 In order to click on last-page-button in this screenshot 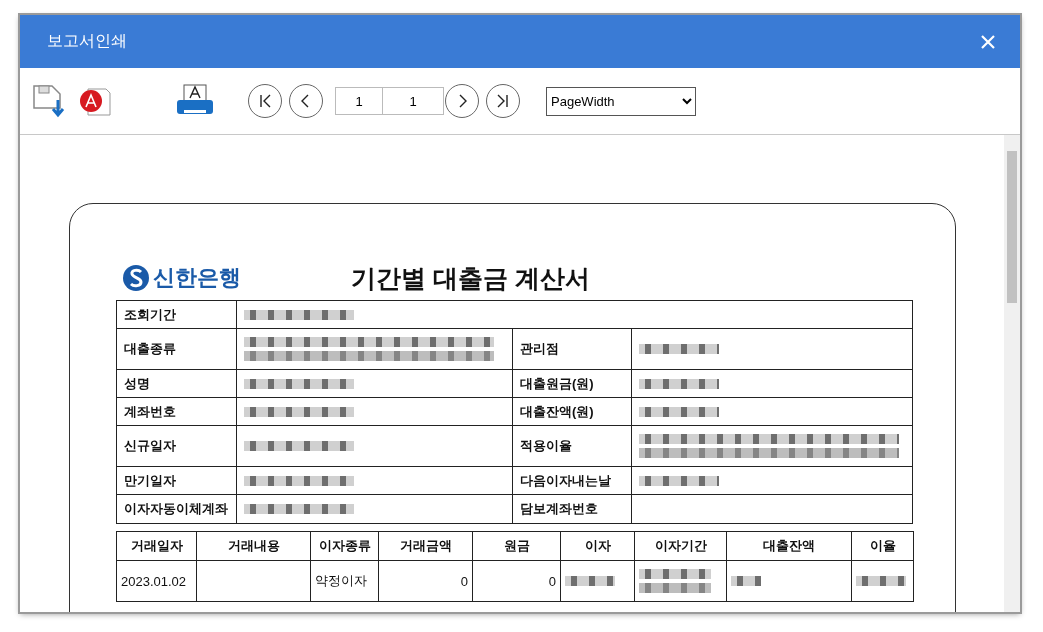, I will do `click(503, 101)`.